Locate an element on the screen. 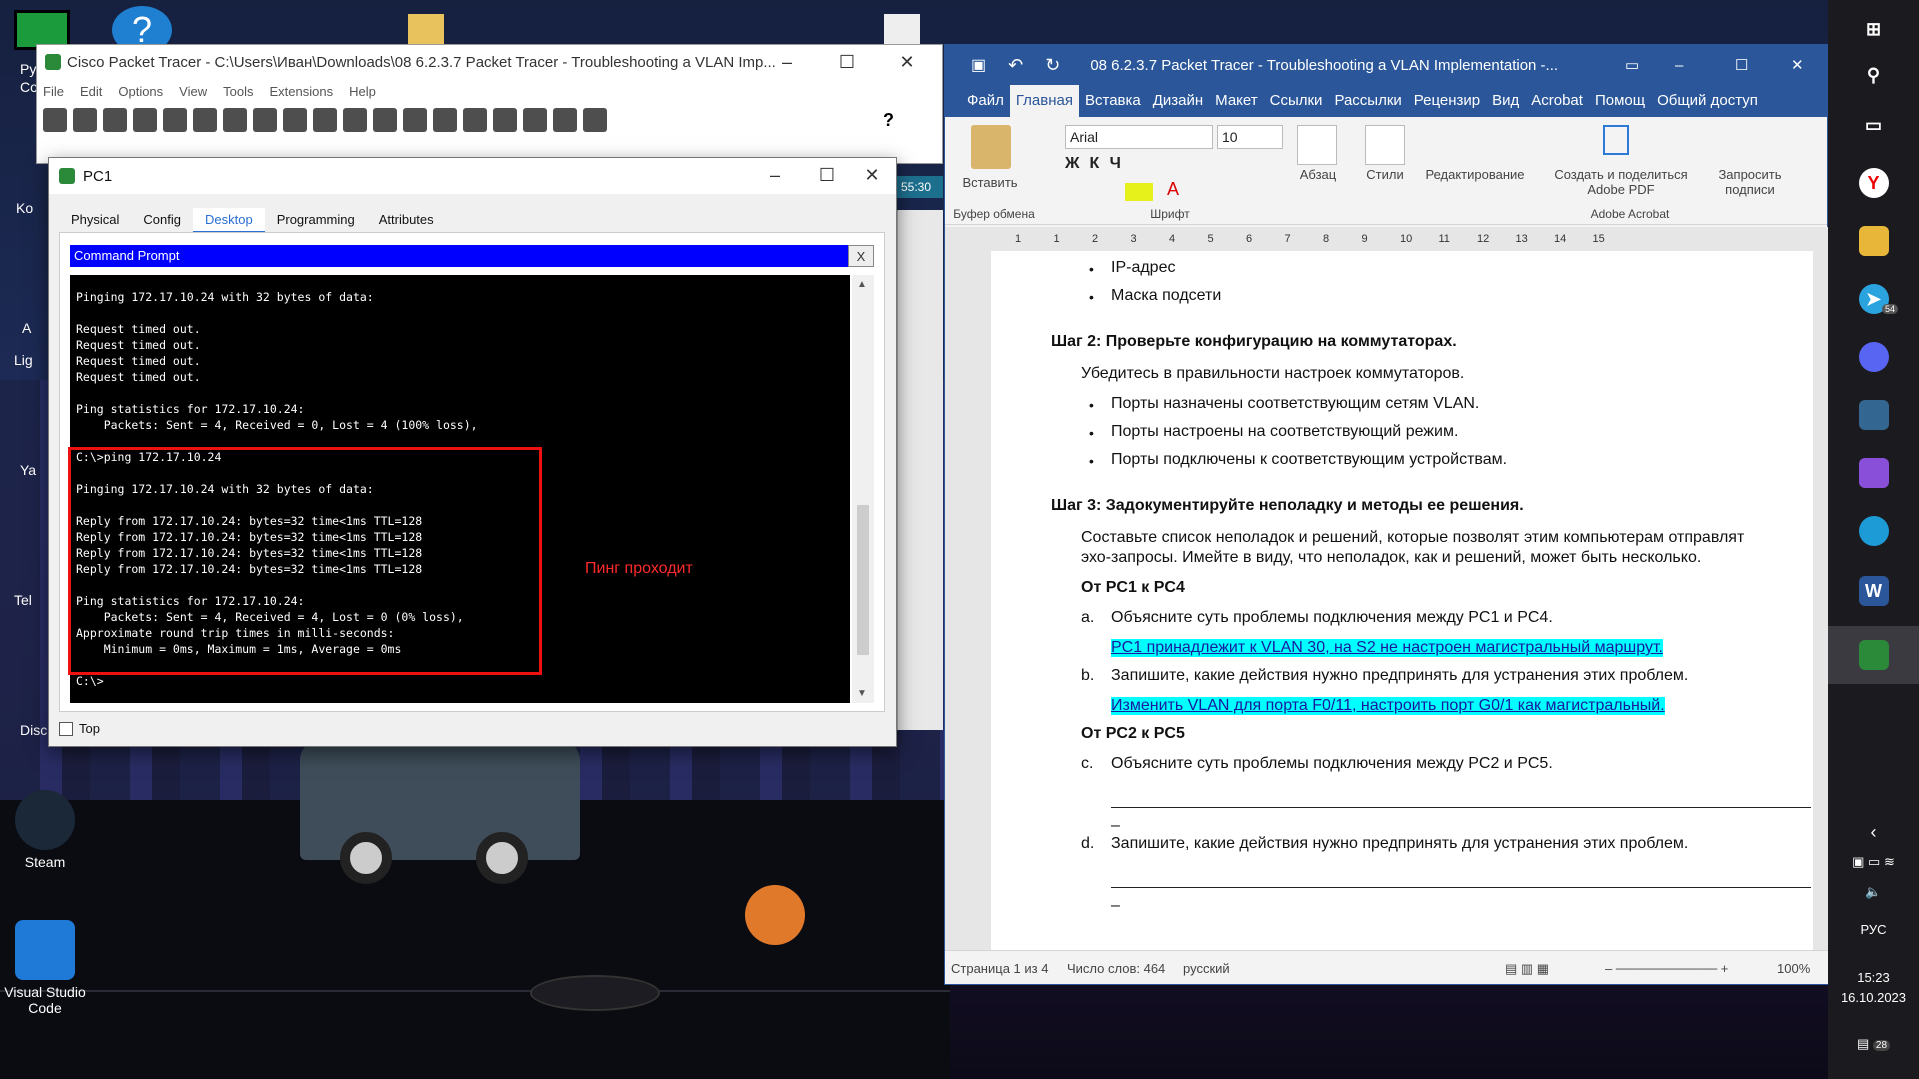 Image resolution: width=1919 pixels, height=1079 pixels. file-explorer-button is located at coordinates (1873, 241).